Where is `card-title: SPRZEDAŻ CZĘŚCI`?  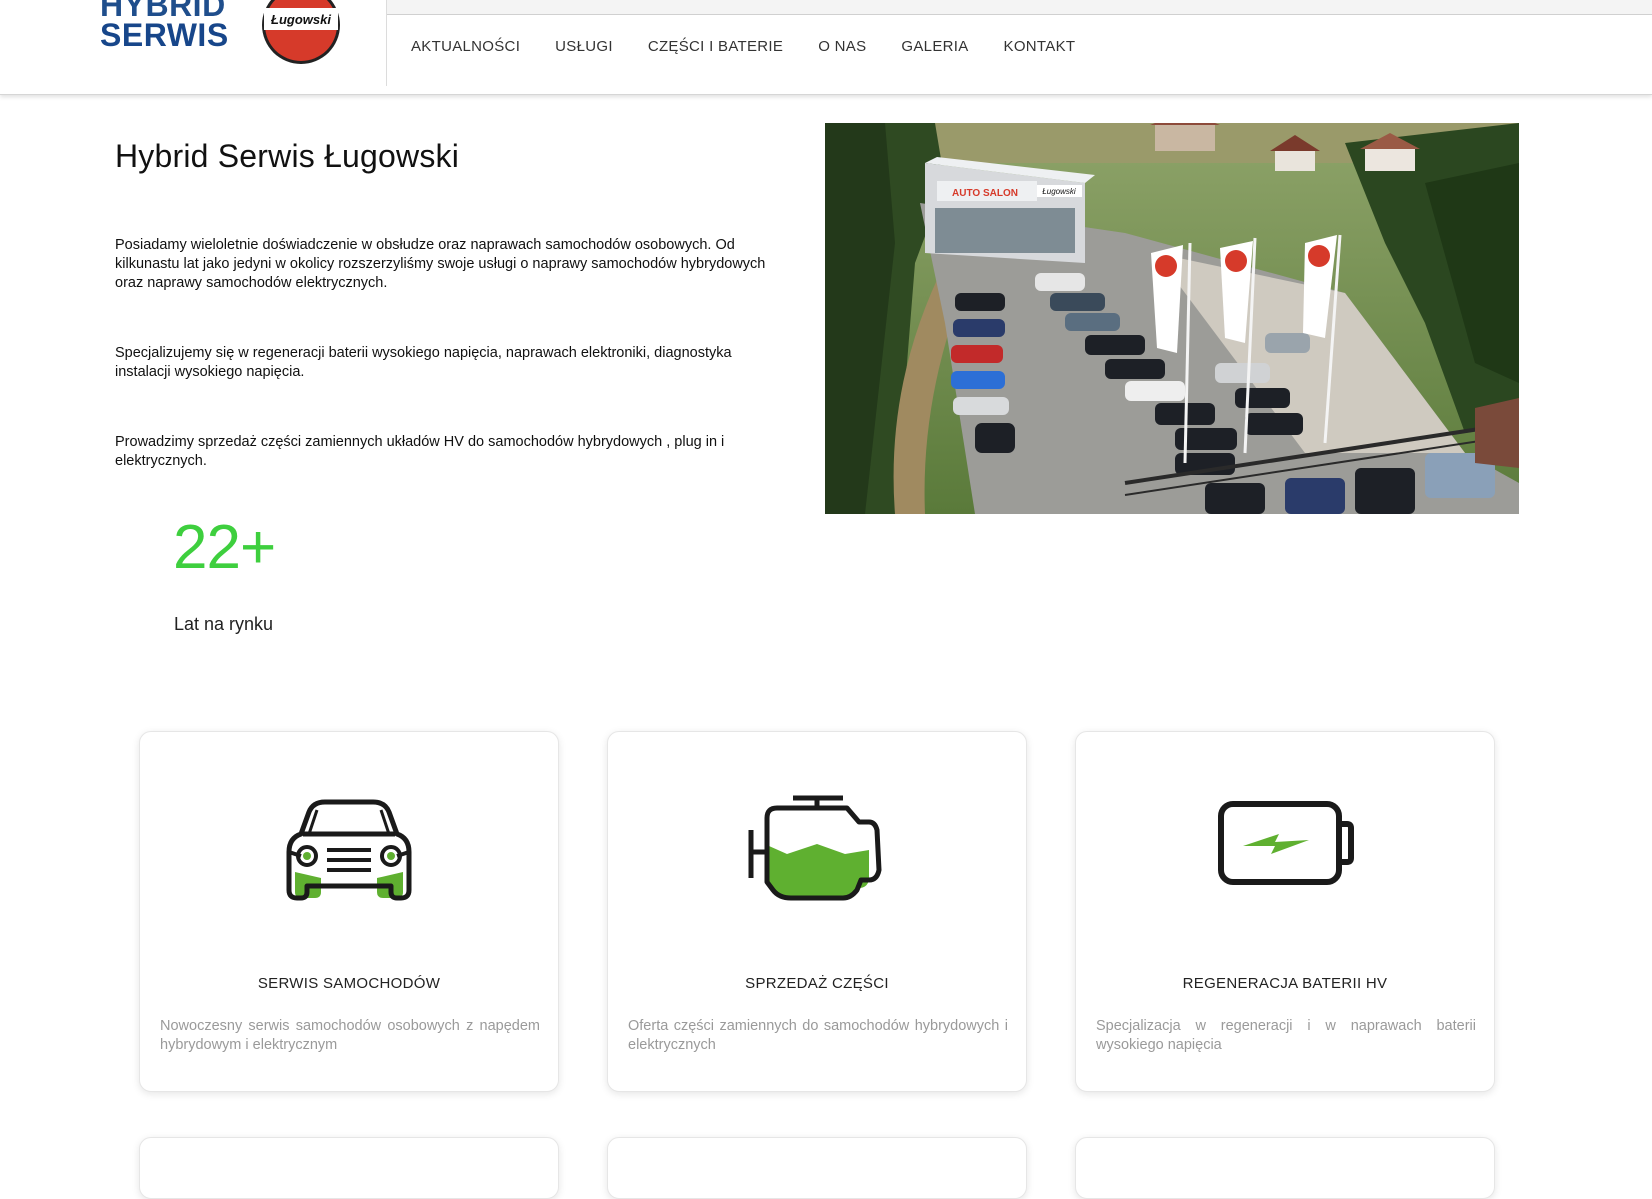
card-title: SPRZEDAŻ CZĘŚCI is located at coordinates (817, 983).